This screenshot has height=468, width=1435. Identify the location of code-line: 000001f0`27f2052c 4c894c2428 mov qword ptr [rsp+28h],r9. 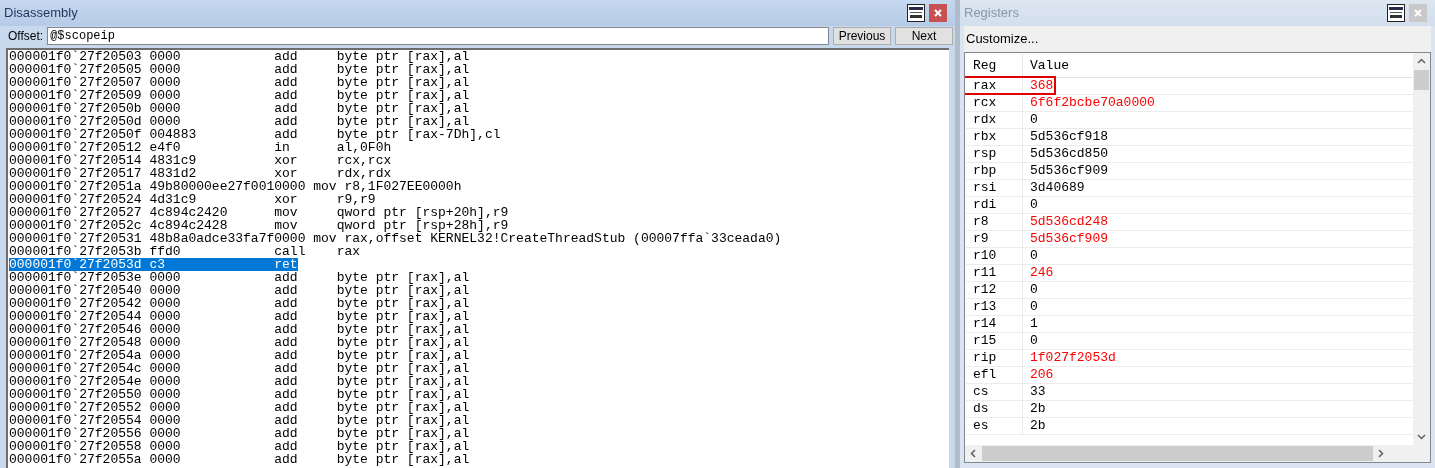
(259, 225).